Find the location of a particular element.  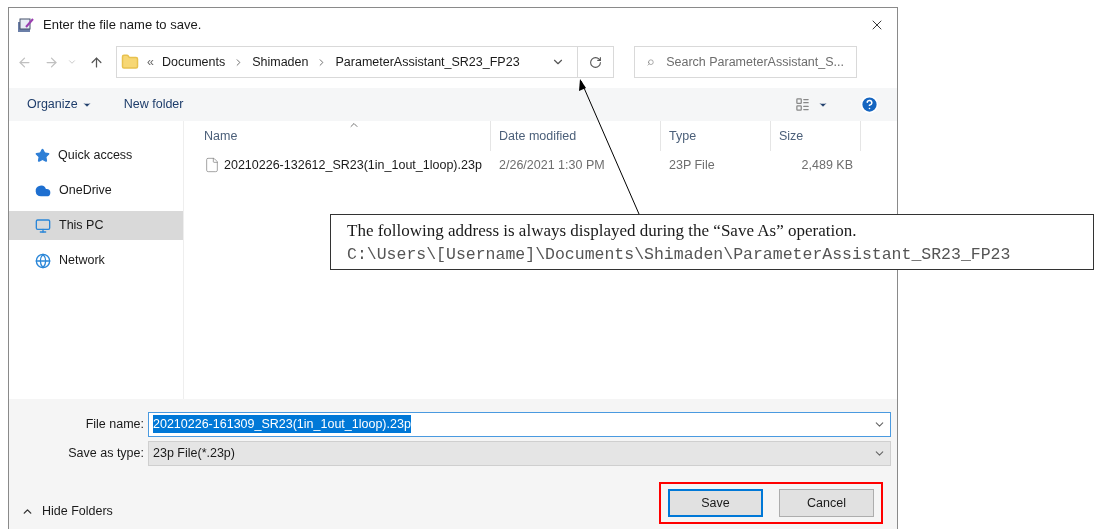

sidebar-item: Network is located at coordinates (96, 260).